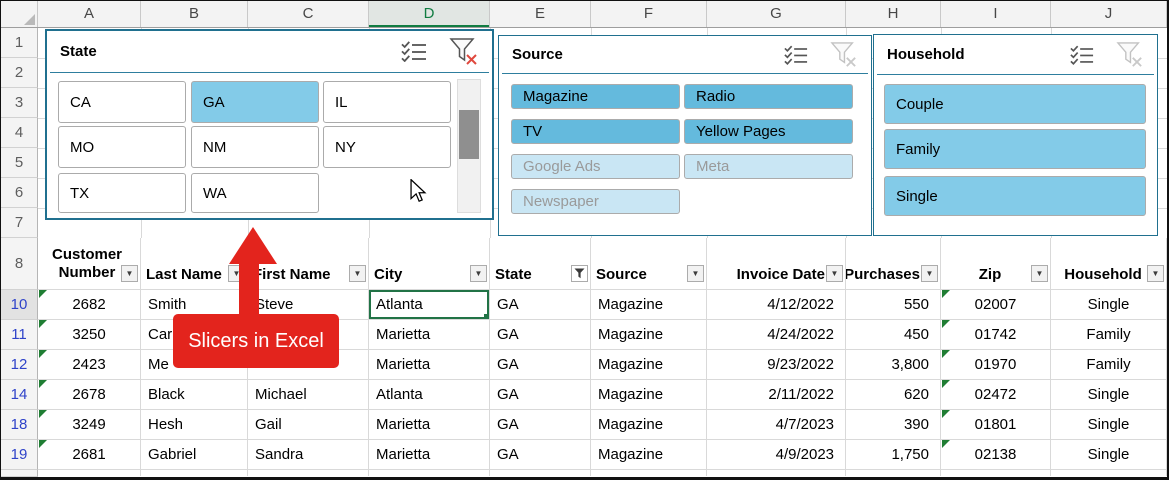 This screenshot has width=1169, height=480. Describe the element at coordinates (776, 335) in the screenshot. I see `cell-invoice-date: 4/24/2022` at that location.